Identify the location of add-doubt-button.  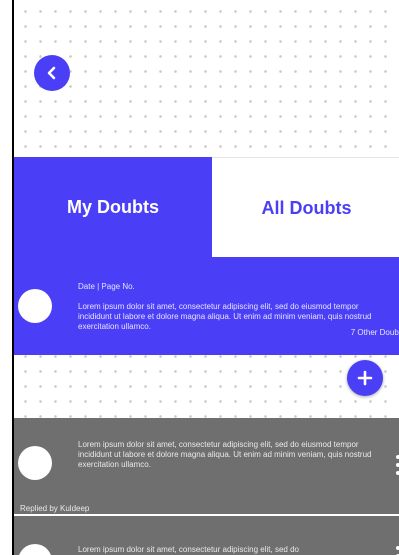
(365, 378).